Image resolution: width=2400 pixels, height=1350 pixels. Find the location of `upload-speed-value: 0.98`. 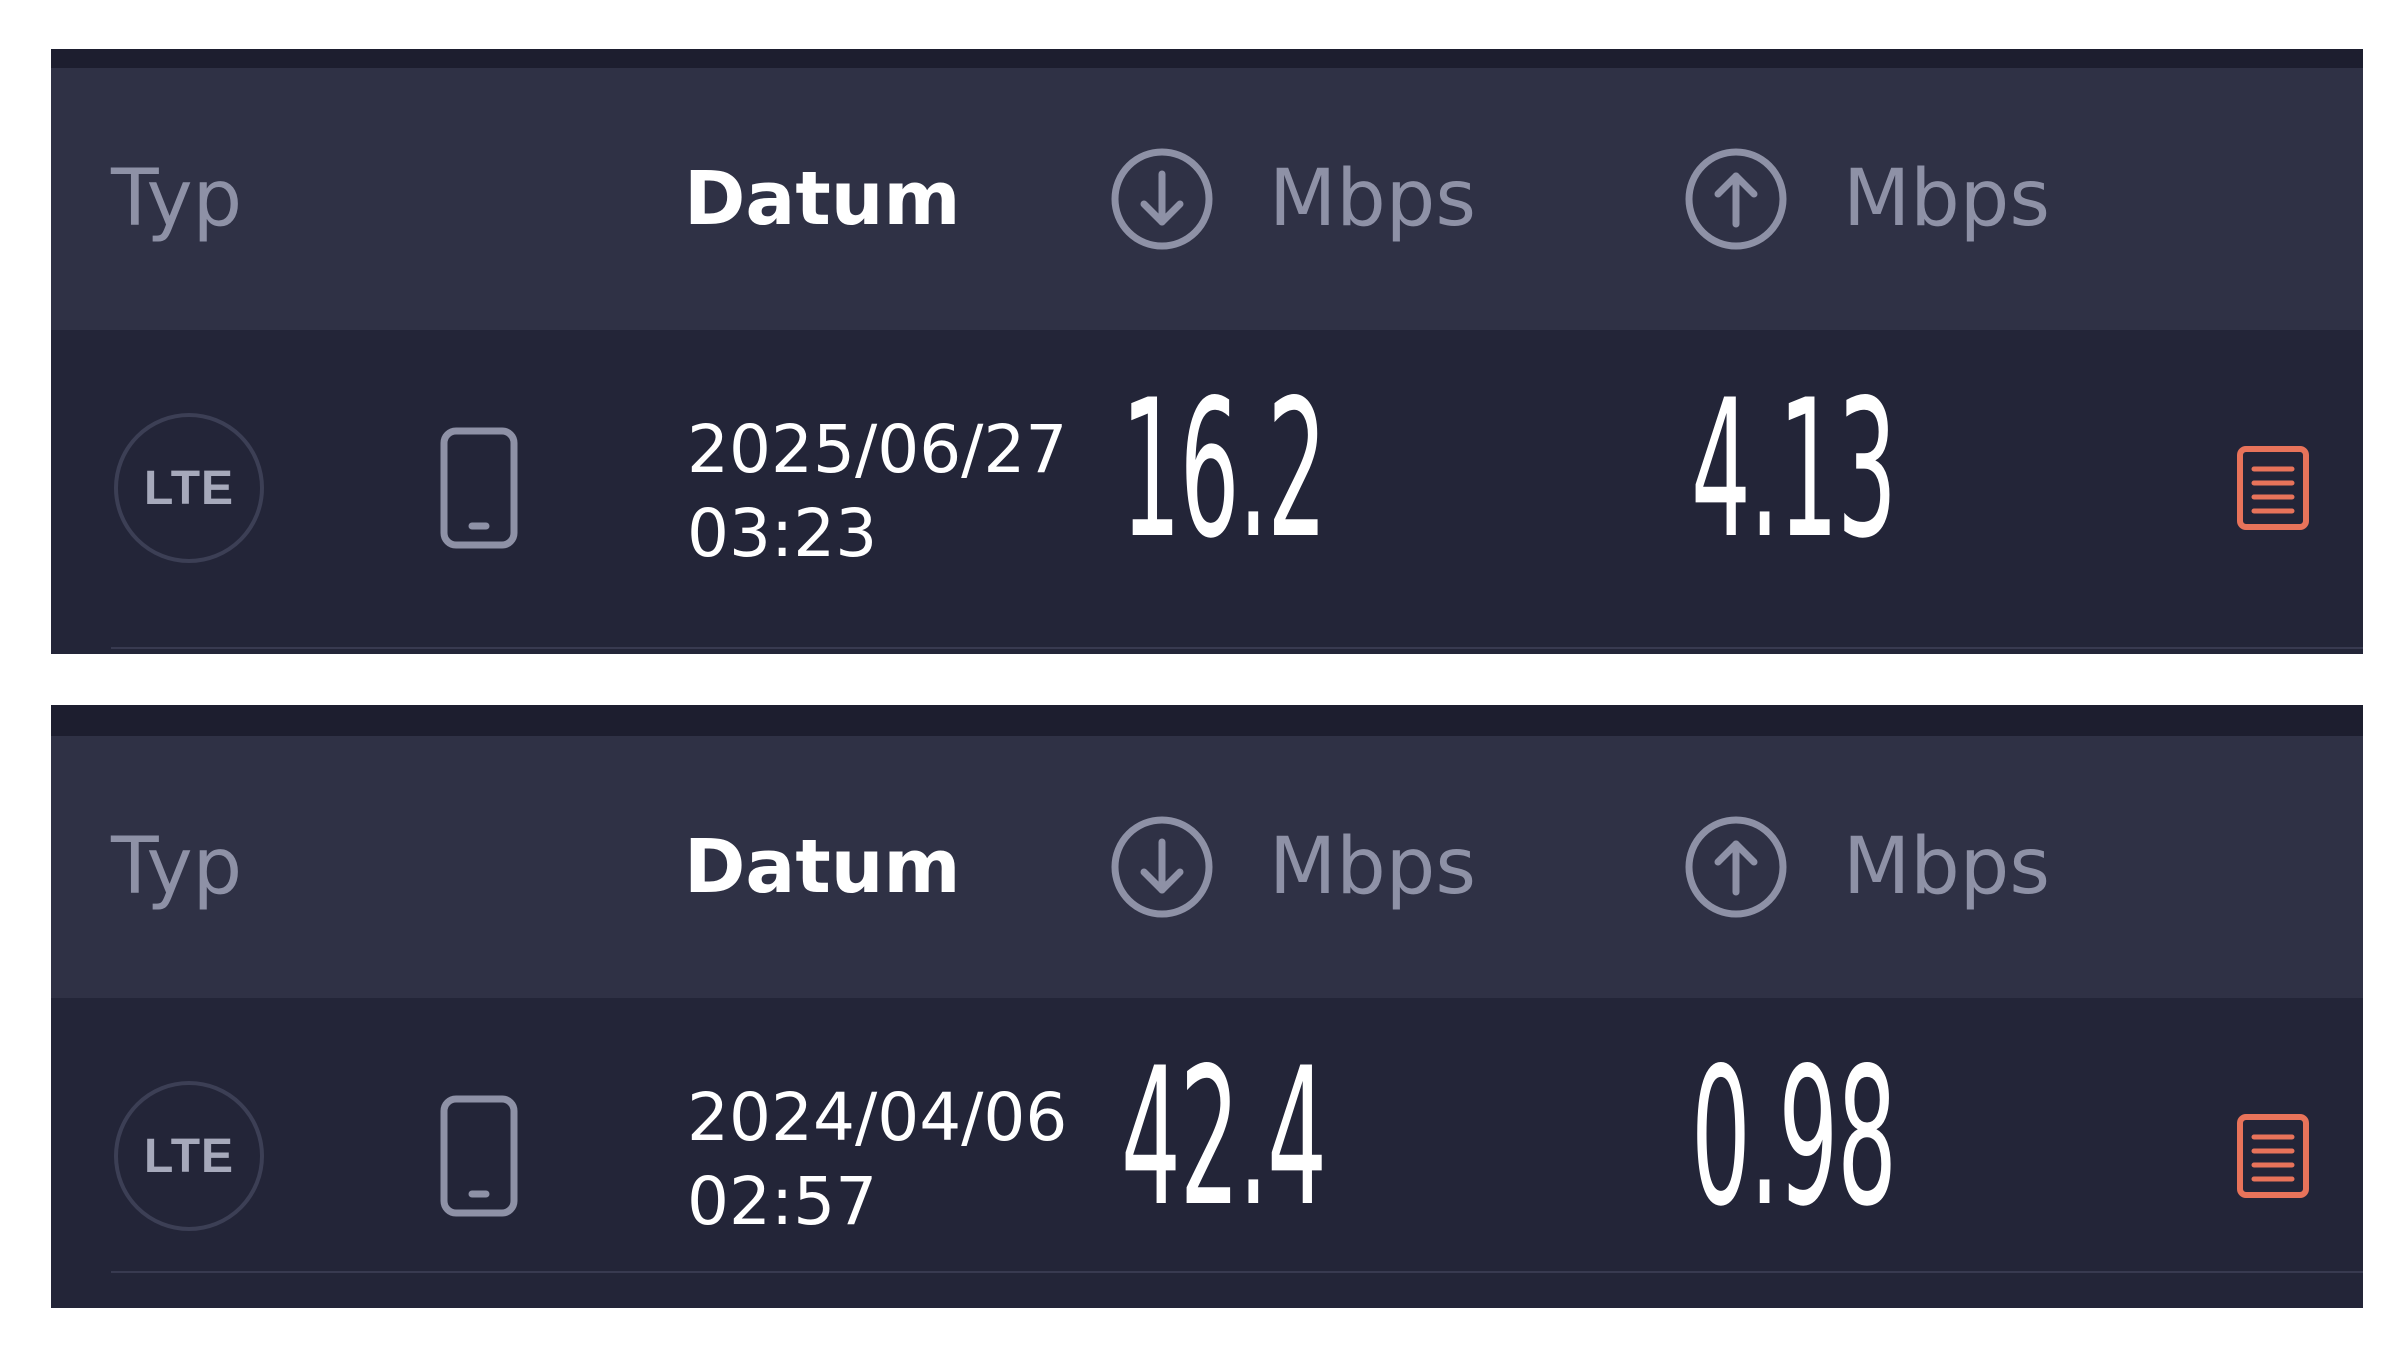

upload-speed-value: 0.98 is located at coordinates (1794, 1137).